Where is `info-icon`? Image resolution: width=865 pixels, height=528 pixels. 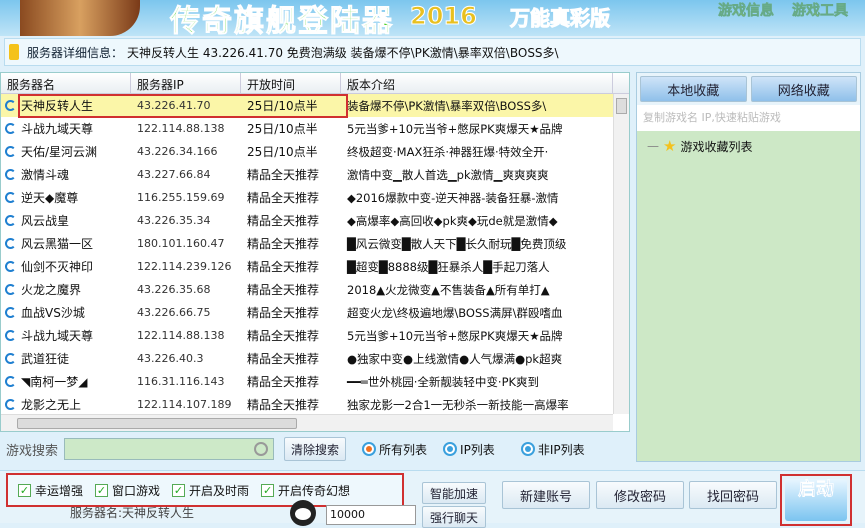
info-icon is located at coordinates (14, 52).